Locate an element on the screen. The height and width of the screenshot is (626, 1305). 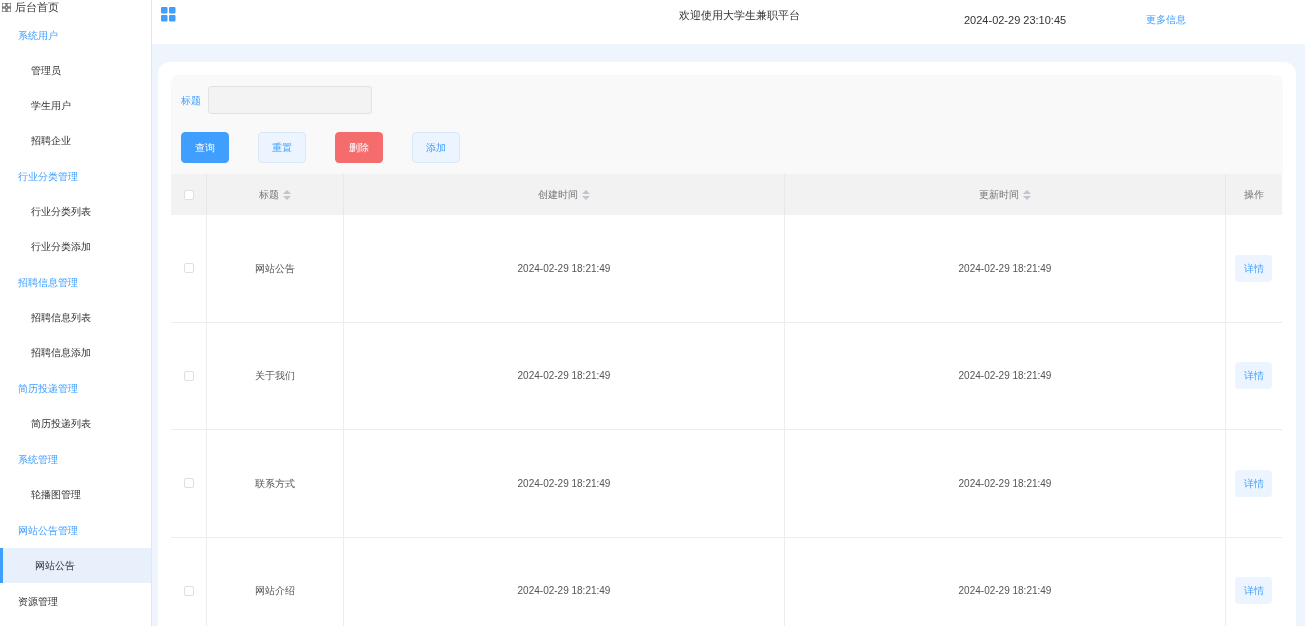
sidebar-item: 行业分类添加 is located at coordinates (75, 246).